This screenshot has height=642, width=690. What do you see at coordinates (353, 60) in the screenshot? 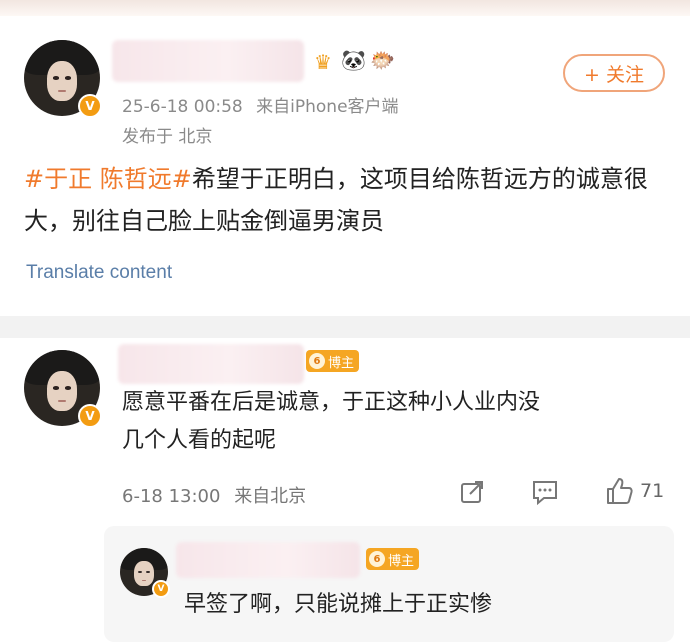
I see `panda-icon: 🐼` at bounding box center [353, 60].